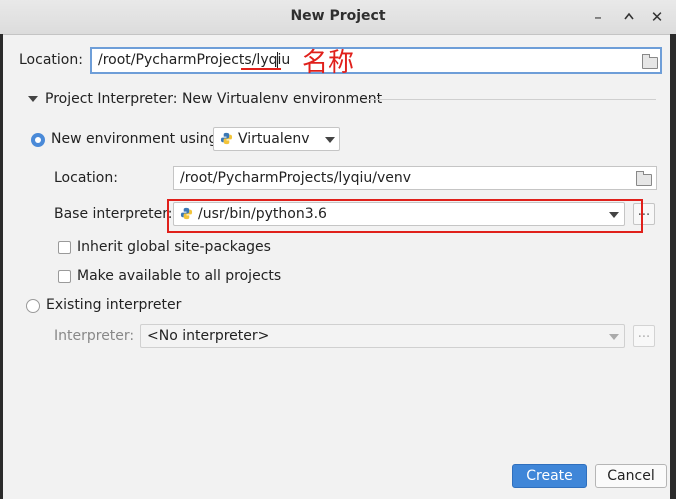 This screenshot has height=499, width=676. Describe the element at coordinates (174, 247) in the screenshot. I see `inherit-packages-label: Inherit global site-packages` at that location.